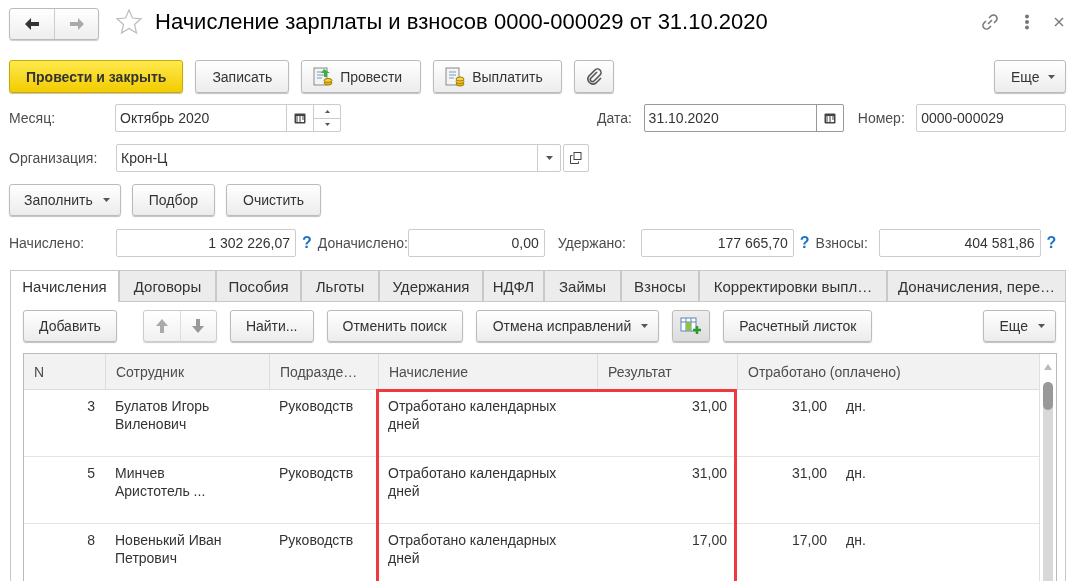 Image resolution: width=1075 pixels, height=581 pixels. What do you see at coordinates (592, 243) in the screenshot?
I see `total-label: Удержано:` at bounding box center [592, 243].